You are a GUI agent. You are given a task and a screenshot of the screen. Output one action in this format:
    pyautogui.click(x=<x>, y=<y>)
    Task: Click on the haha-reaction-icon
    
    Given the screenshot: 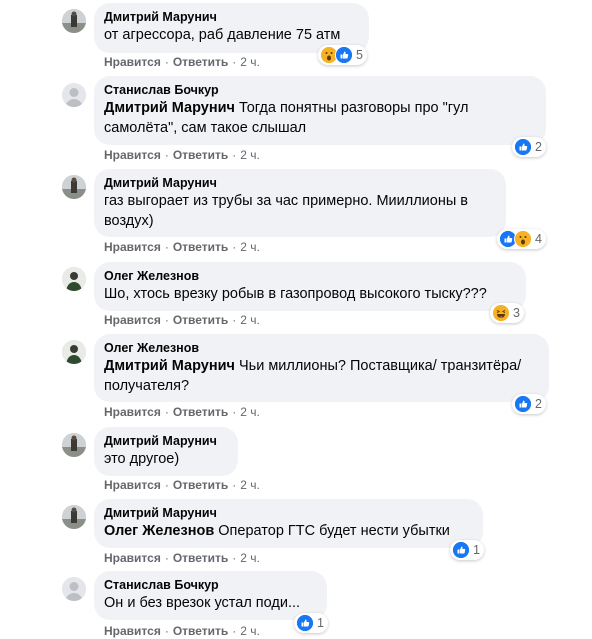 What is the action you would take?
    pyautogui.click(x=501, y=313)
    